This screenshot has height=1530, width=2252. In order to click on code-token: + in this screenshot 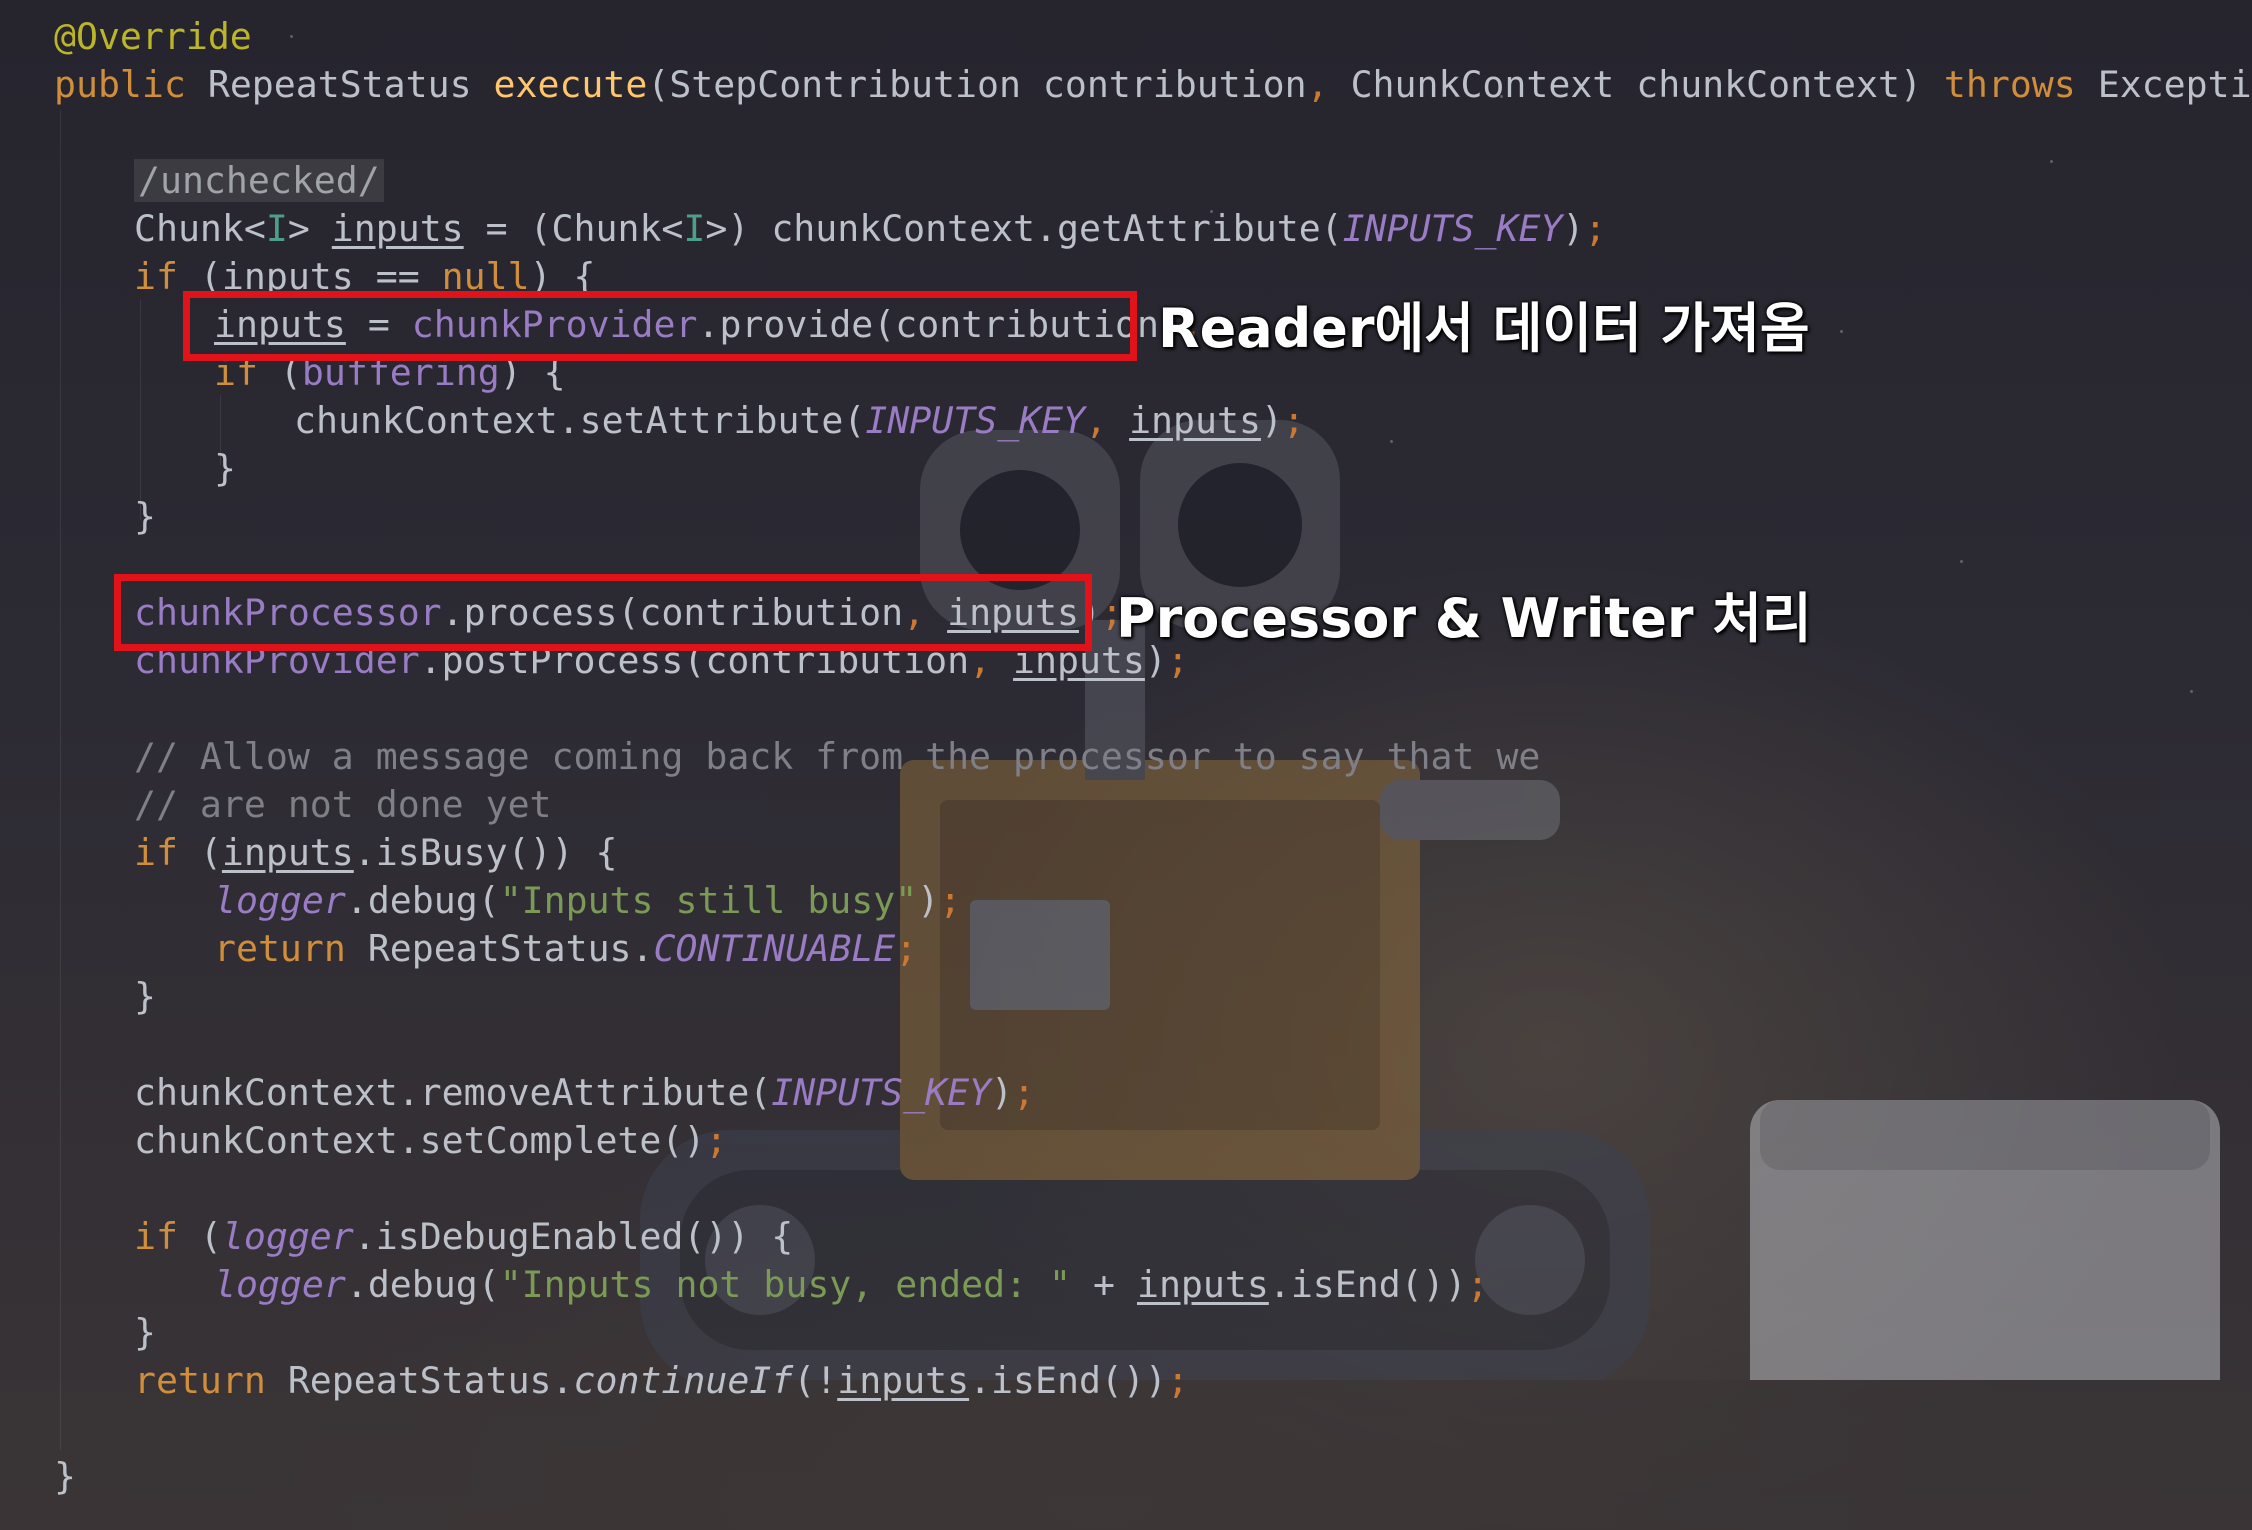, I will do `click(1104, 1284)`.